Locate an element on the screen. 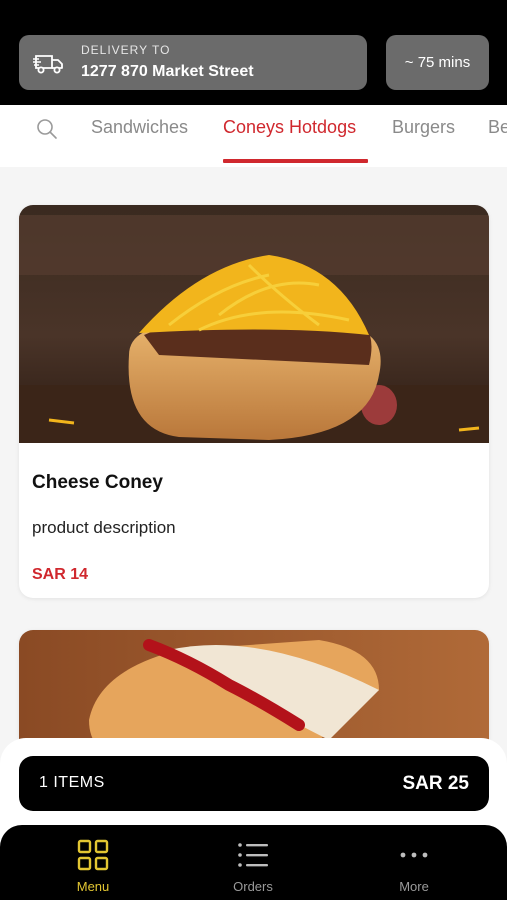 This screenshot has width=507, height=900. cart-item-count: 1 ITEMS is located at coordinates (72, 782).